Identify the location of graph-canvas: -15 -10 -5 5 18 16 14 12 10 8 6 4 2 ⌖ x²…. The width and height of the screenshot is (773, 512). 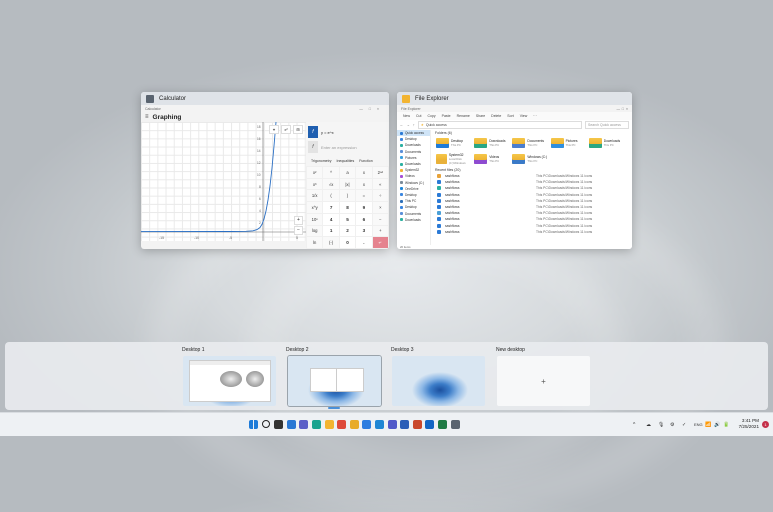
(223, 181).